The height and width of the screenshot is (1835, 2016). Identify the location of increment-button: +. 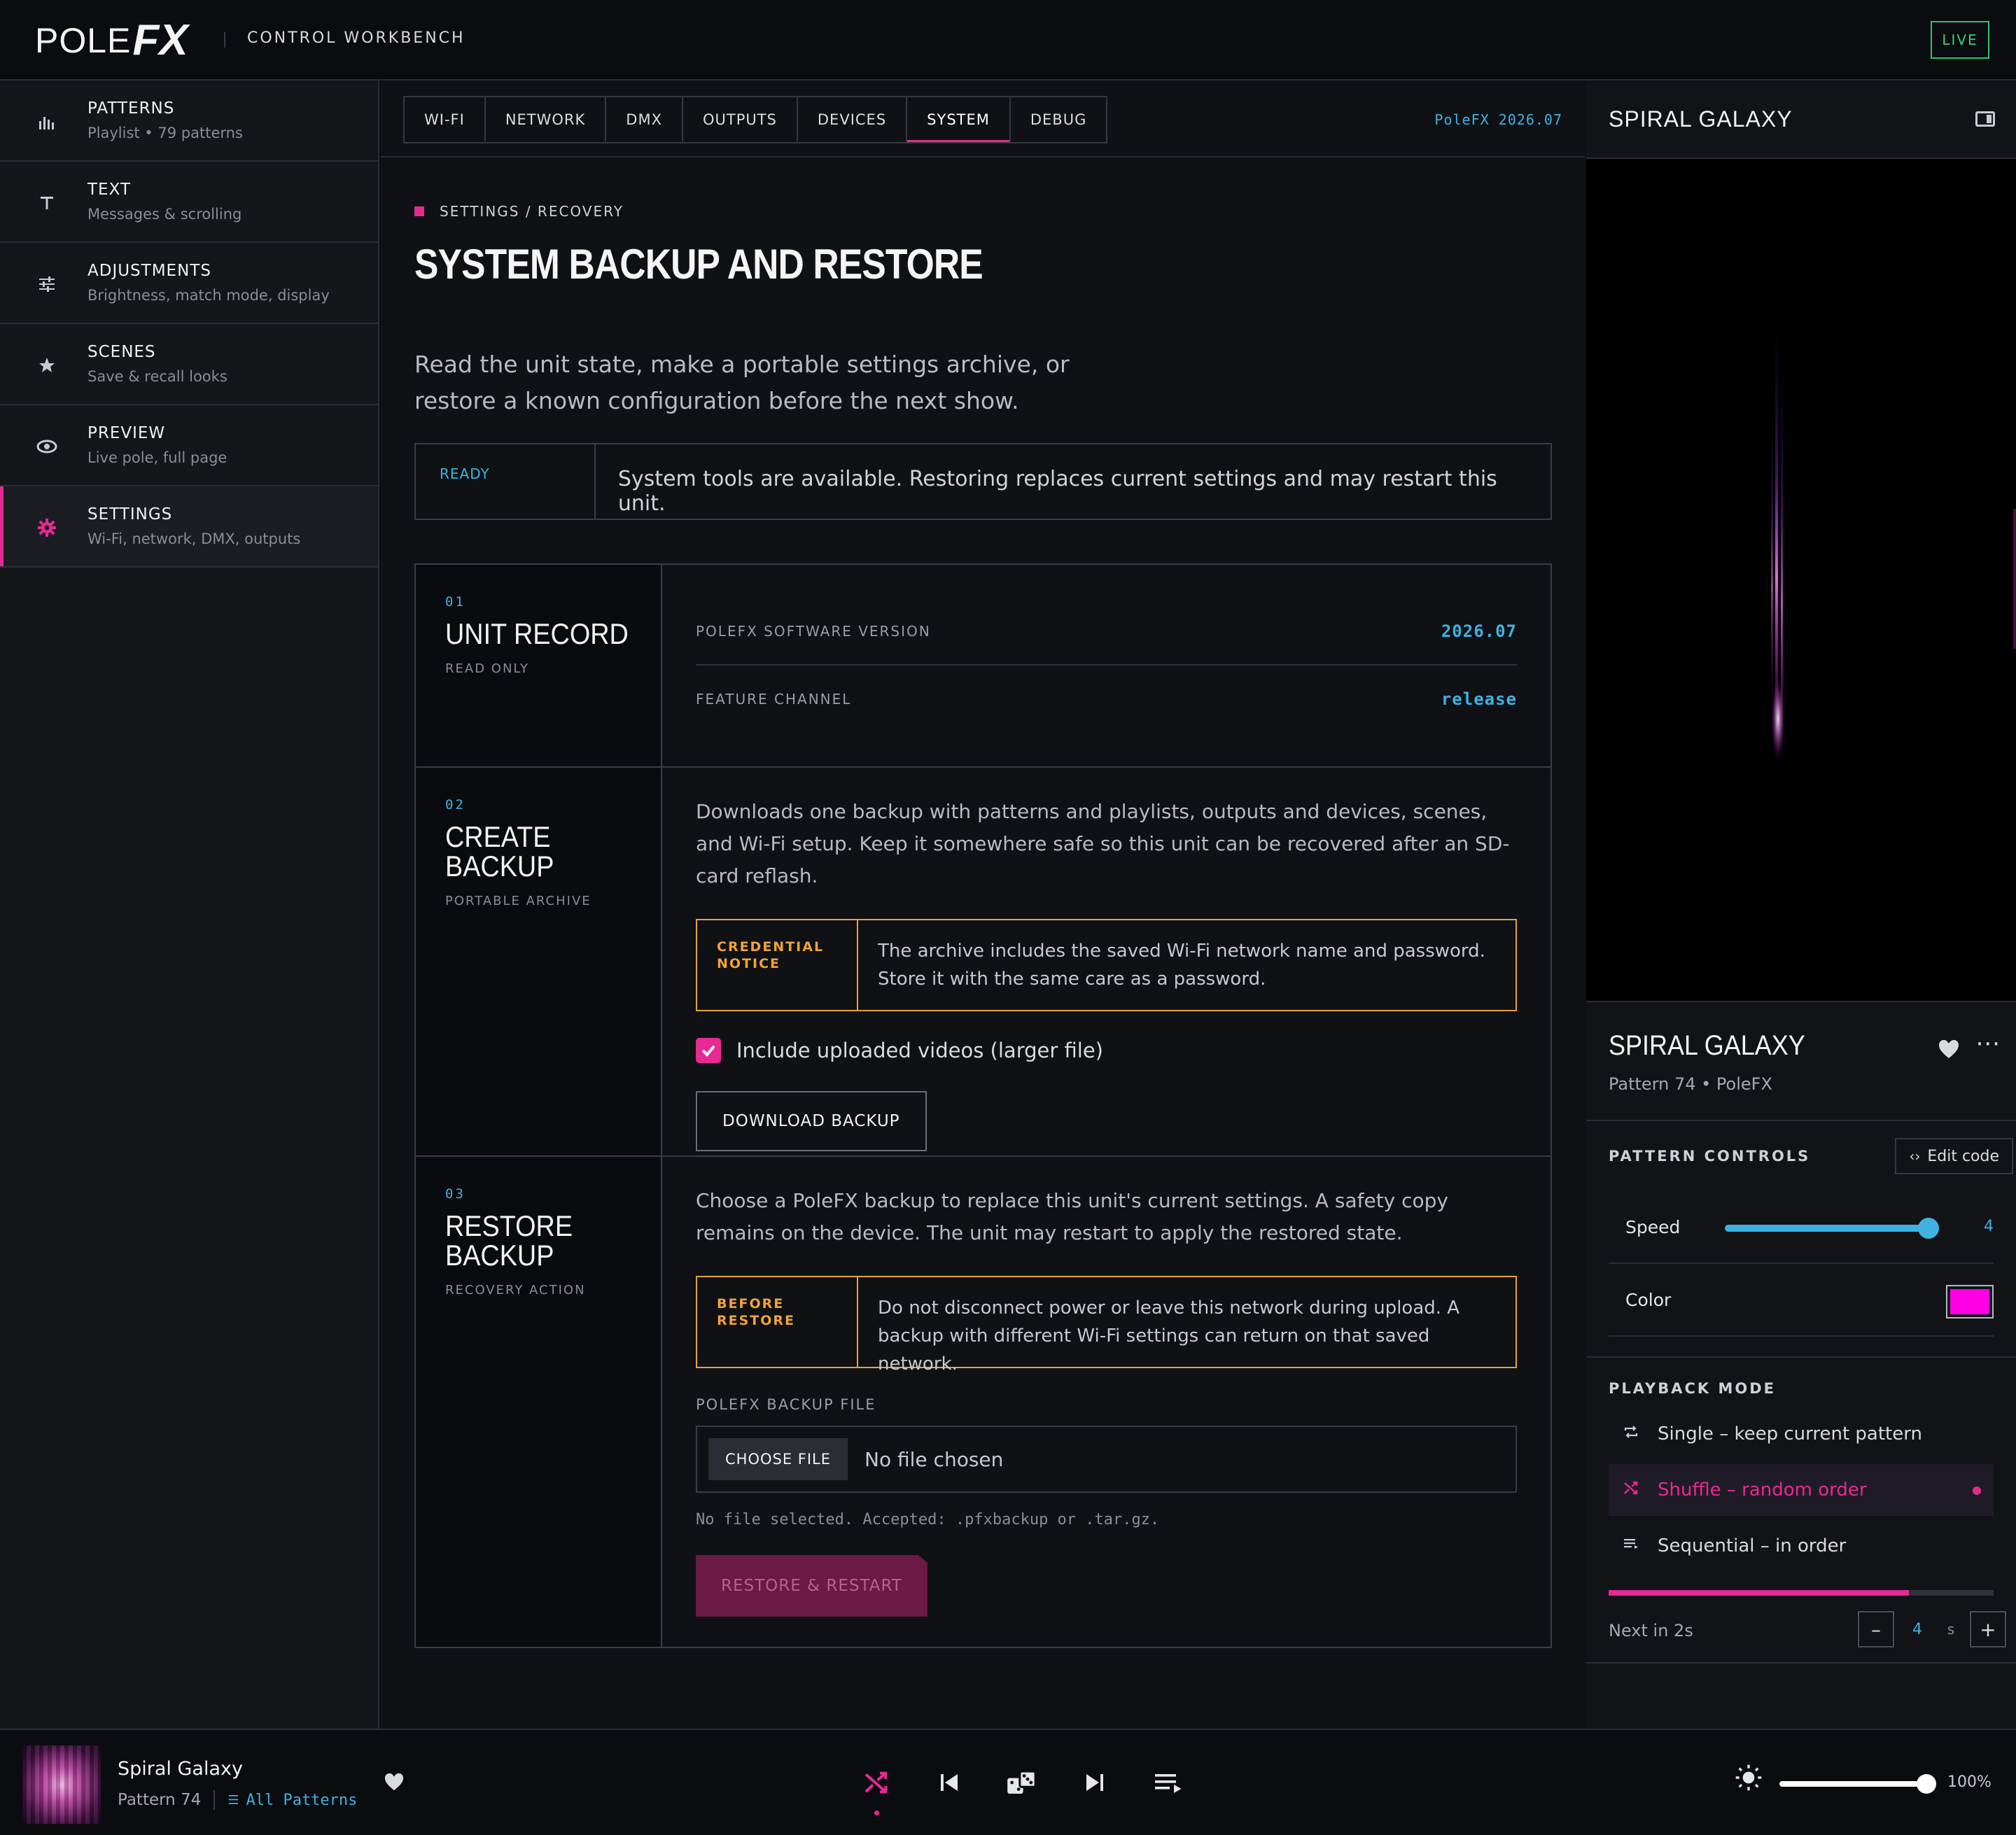
(1988, 1629).